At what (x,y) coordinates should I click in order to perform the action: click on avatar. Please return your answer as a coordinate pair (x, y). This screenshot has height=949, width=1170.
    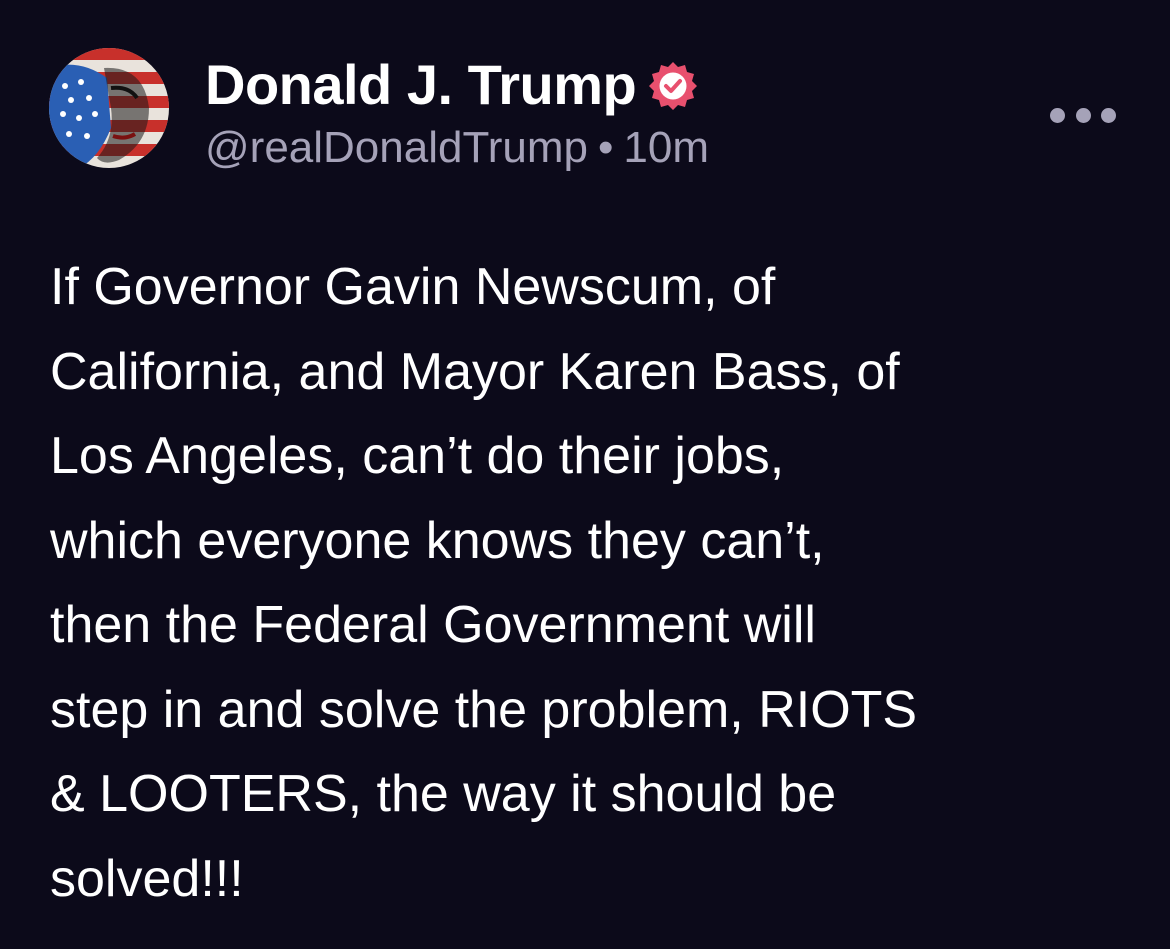
    Looking at the image, I should click on (109, 108).